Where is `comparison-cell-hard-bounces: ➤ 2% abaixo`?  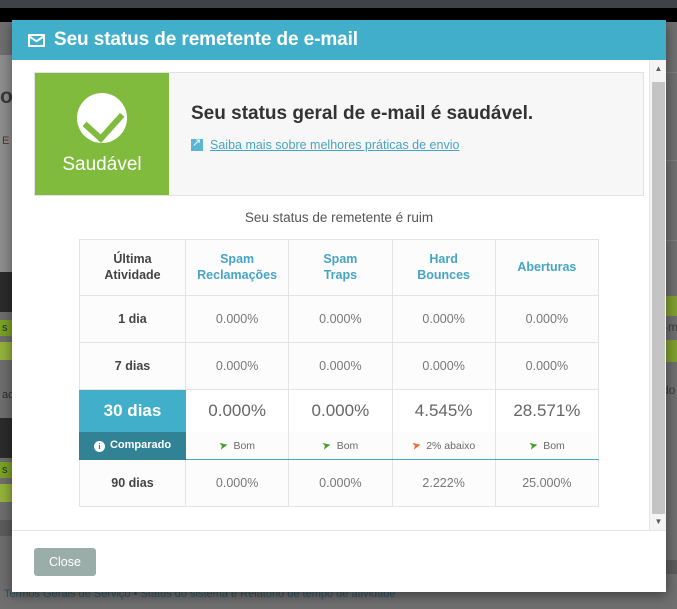
comparison-cell-hard-bounces: ➤ 2% abaixo is located at coordinates (443, 446).